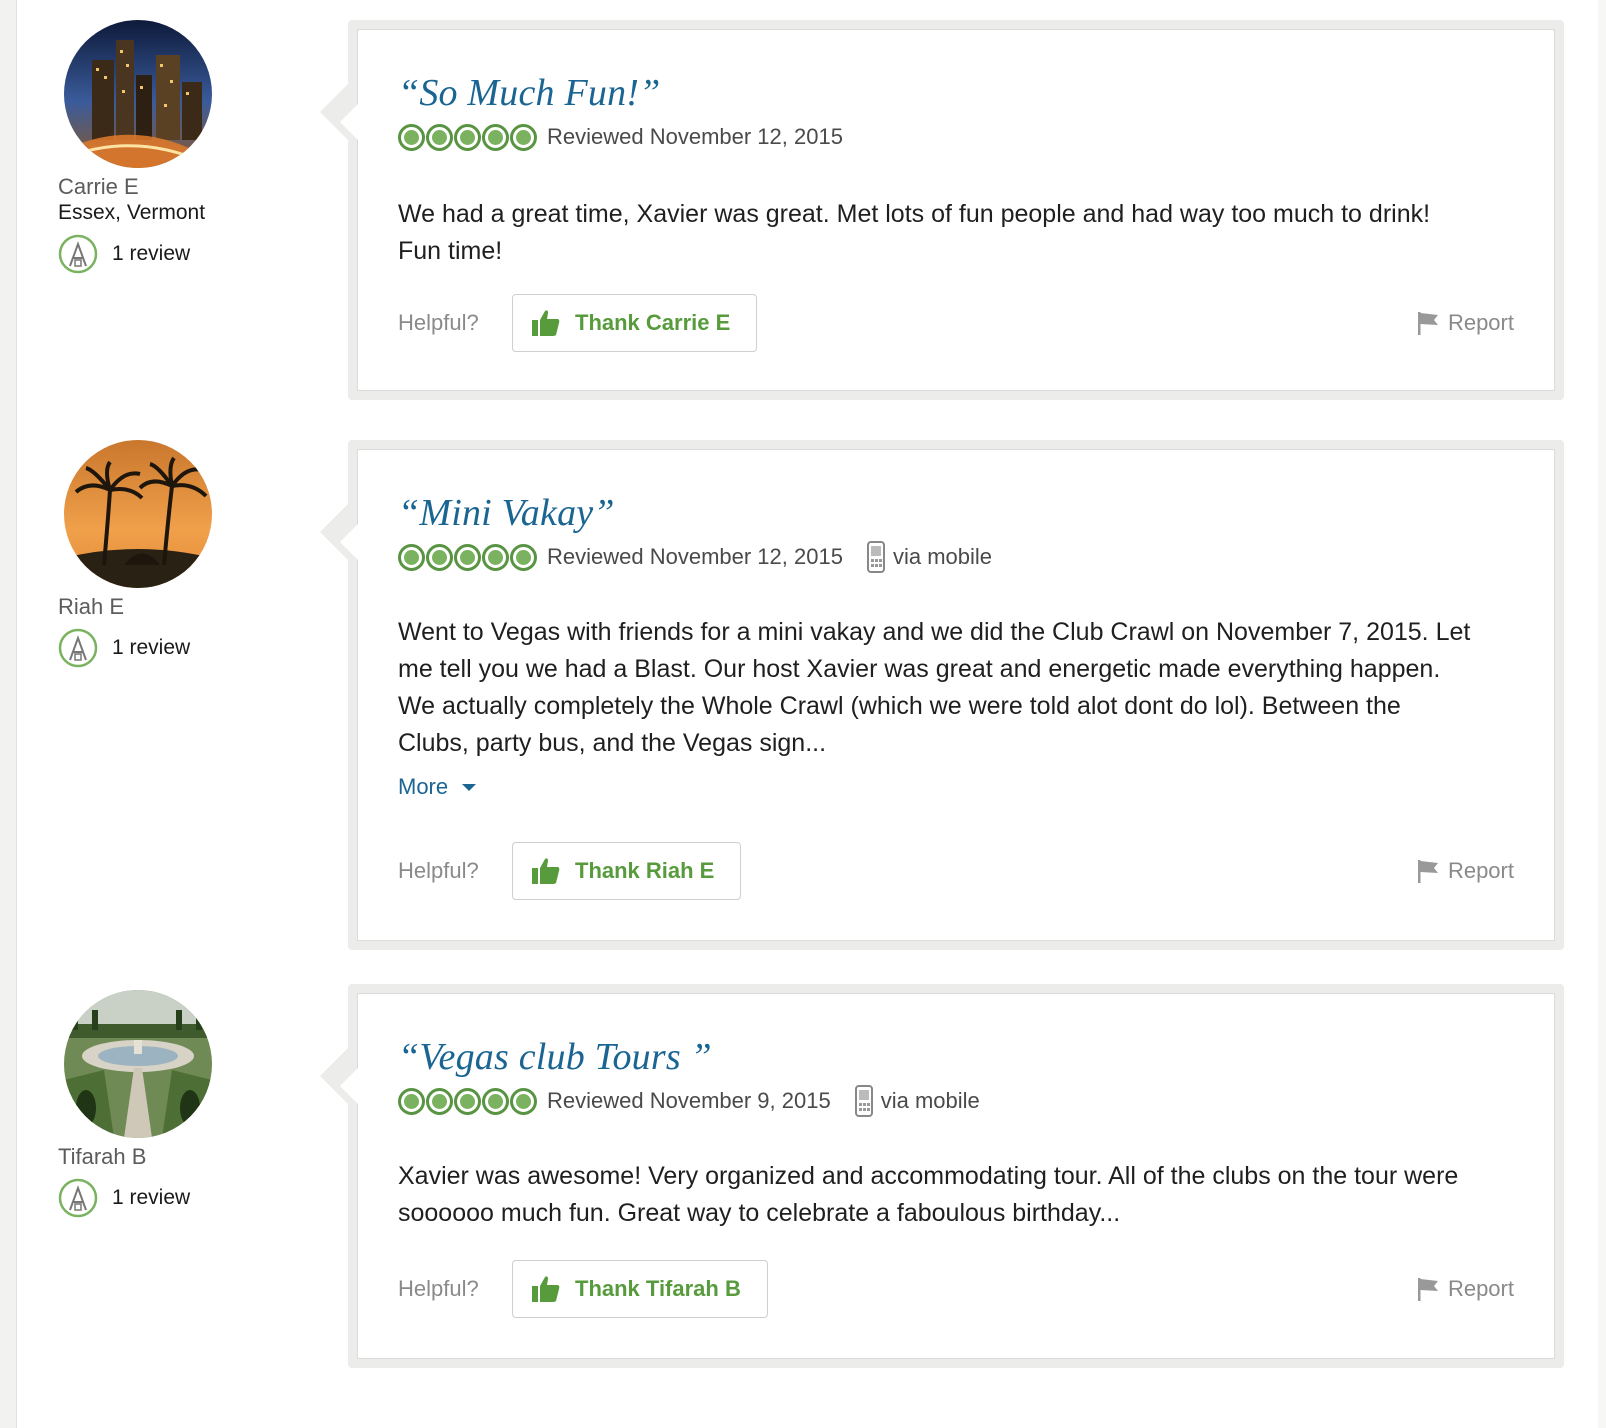  I want to click on review-title: “So Much Fun!”, so click(956, 93).